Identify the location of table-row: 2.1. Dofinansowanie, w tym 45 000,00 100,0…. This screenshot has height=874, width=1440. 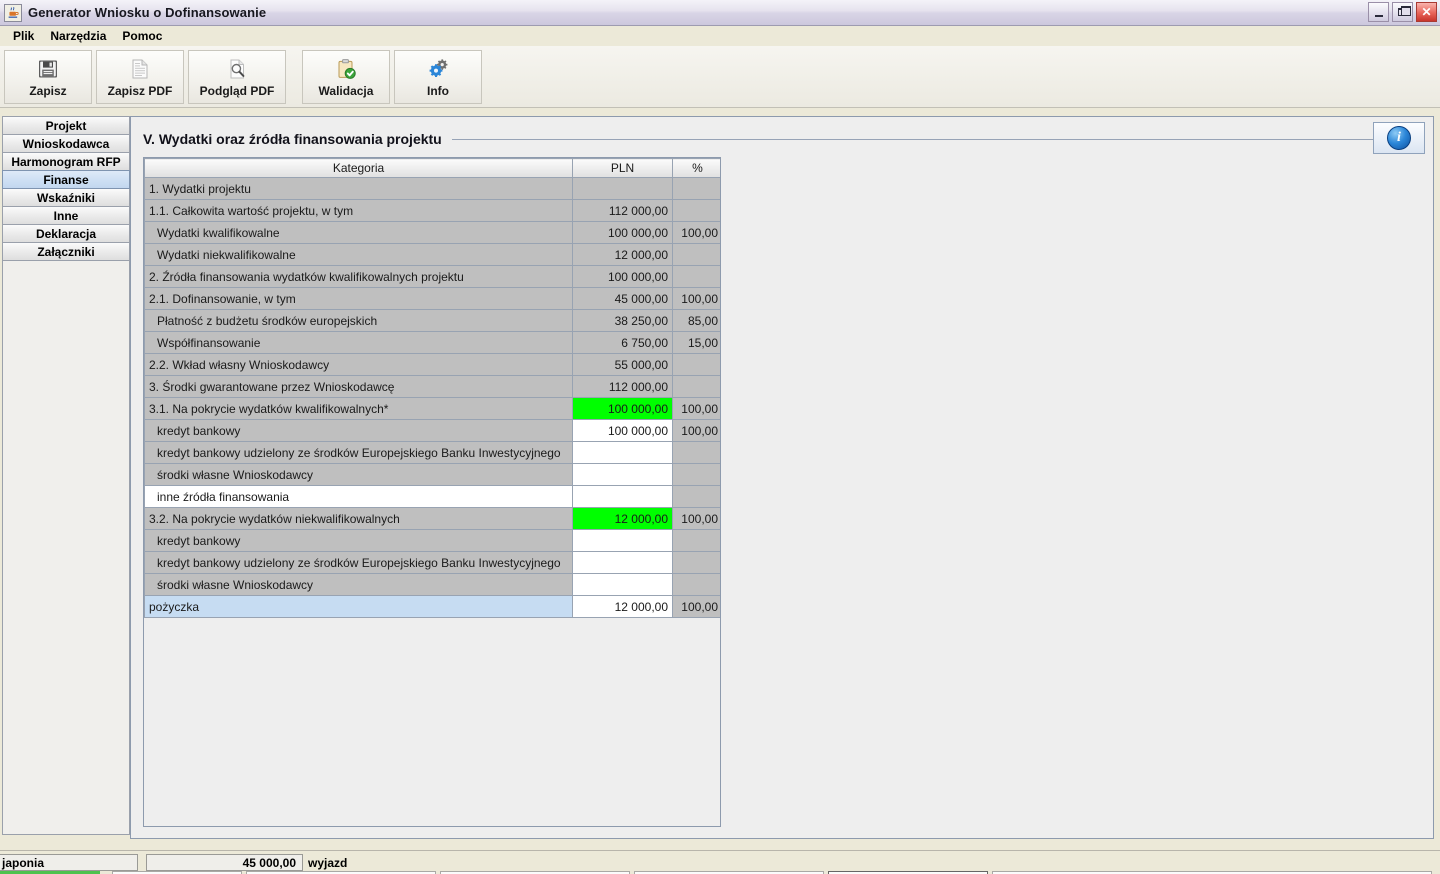
(432, 298).